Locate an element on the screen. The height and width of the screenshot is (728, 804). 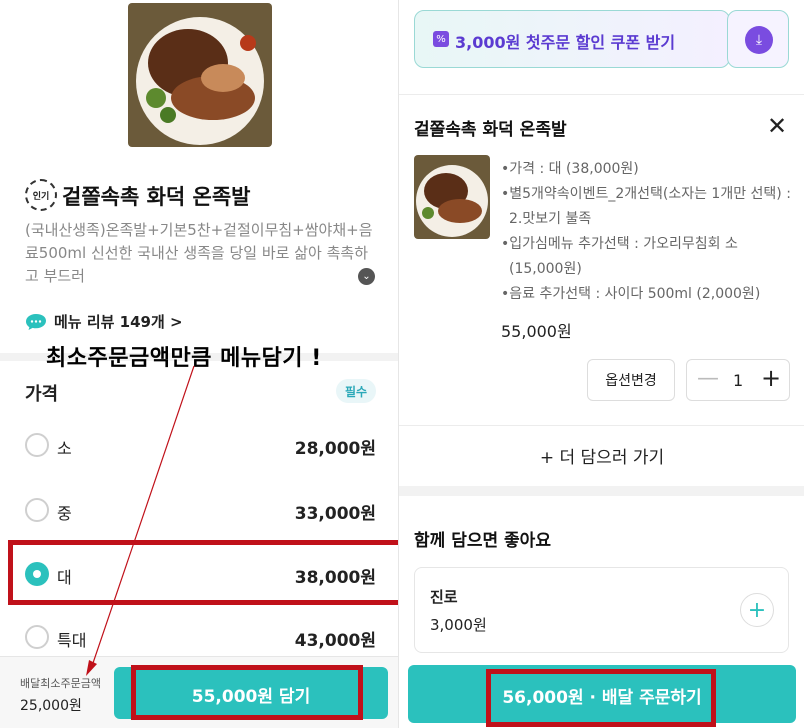
change-option-button: 옵션변경 is located at coordinates (631, 380).